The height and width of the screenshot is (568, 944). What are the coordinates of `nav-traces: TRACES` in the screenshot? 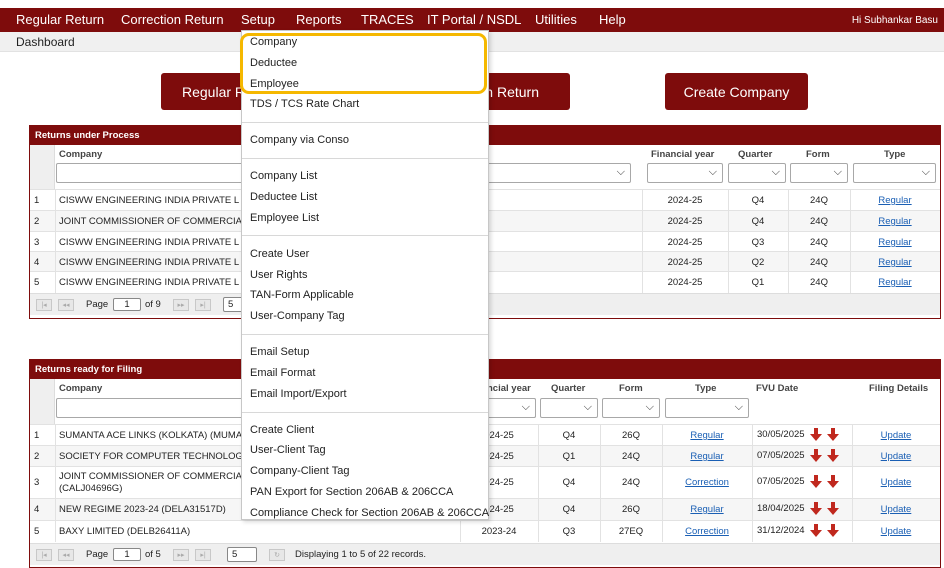 It's located at (387, 19).